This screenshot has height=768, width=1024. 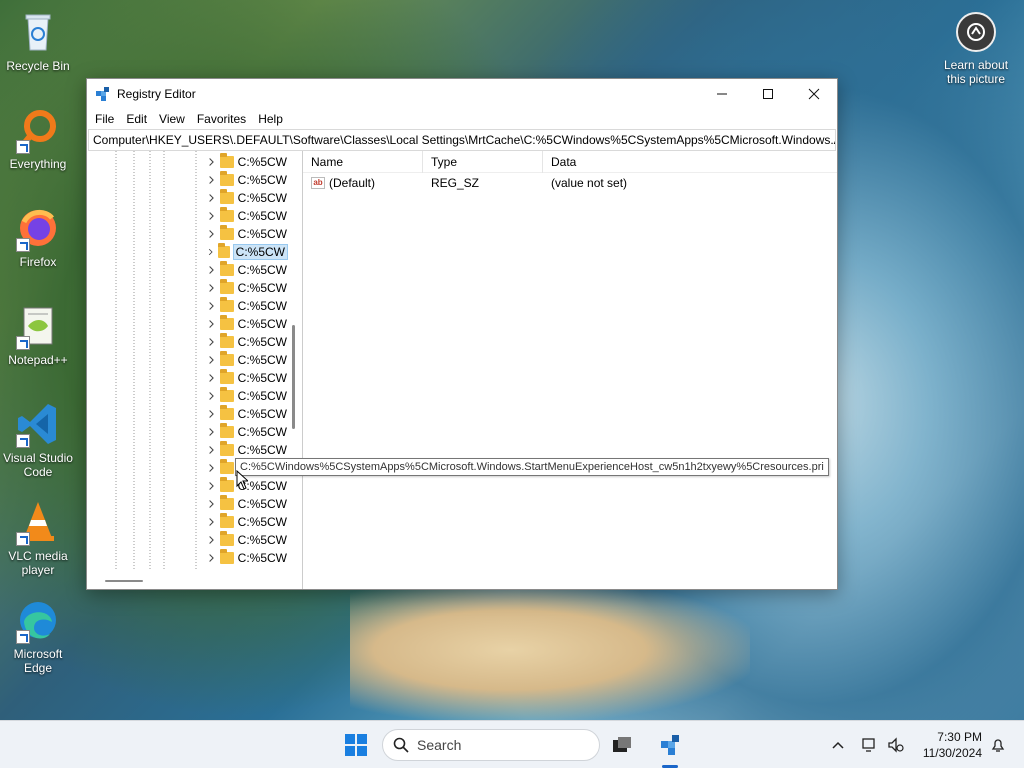 I want to click on firefox-icon, so click(x=38, y=228).